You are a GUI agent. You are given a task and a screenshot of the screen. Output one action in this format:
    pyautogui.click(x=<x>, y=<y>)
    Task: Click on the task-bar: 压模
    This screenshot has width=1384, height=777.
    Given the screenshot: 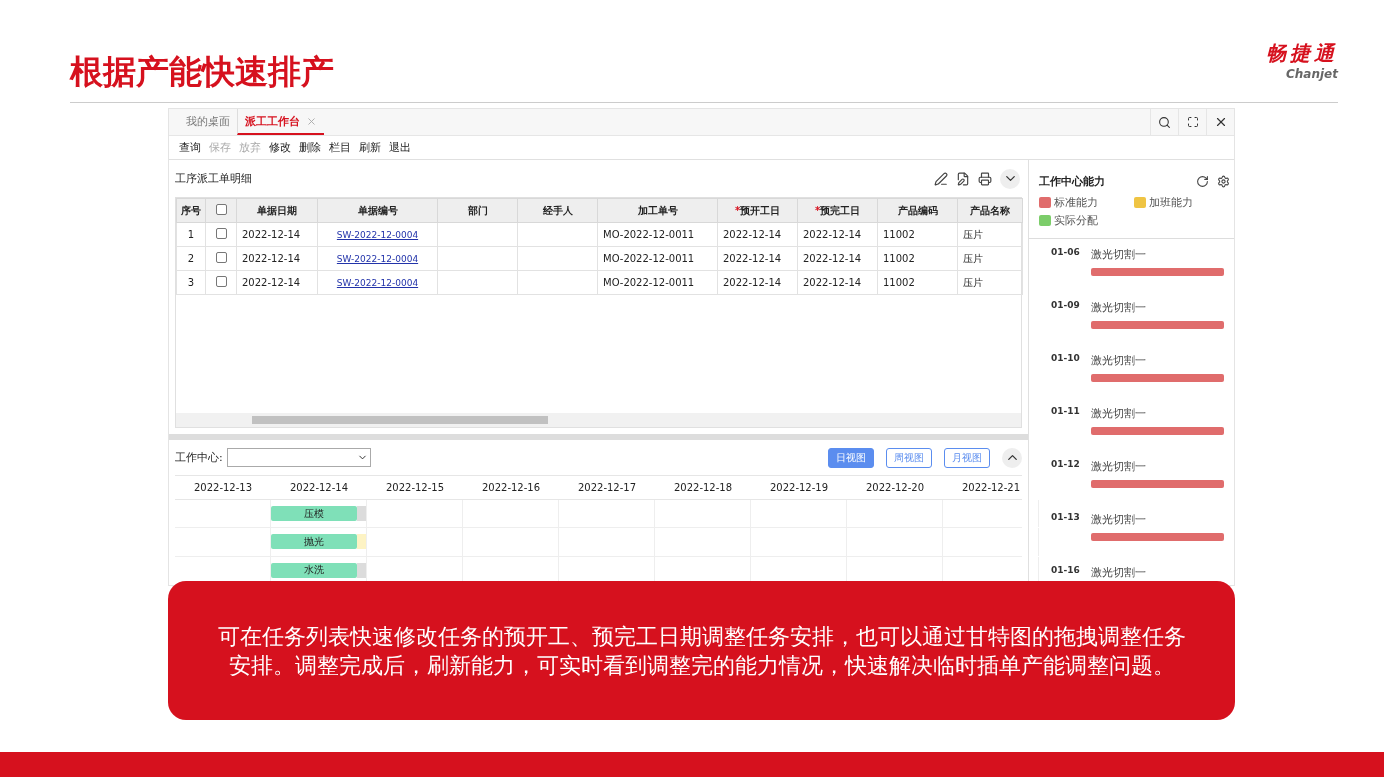 What is the action you would take?
    pyautogui.click(x=314, y=513)
    